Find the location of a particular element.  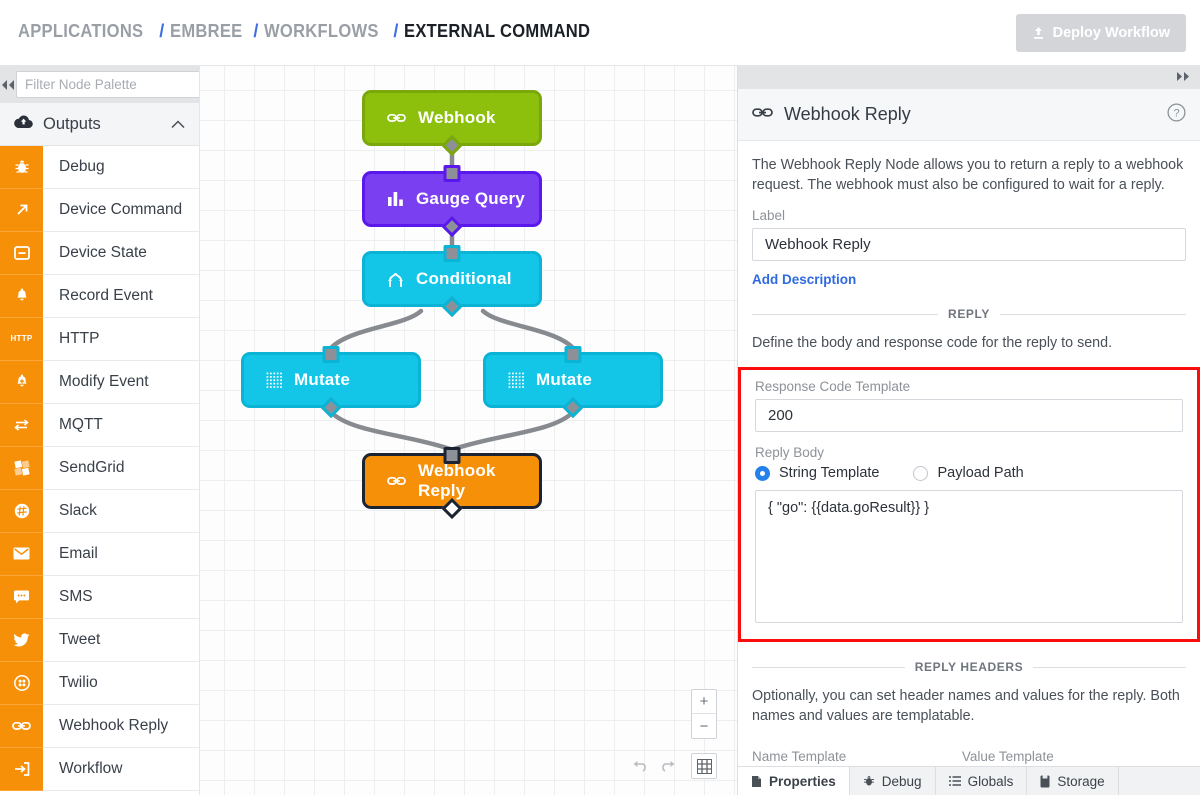

radio-string-template-label: String Template is located at coordinates (829, 473).